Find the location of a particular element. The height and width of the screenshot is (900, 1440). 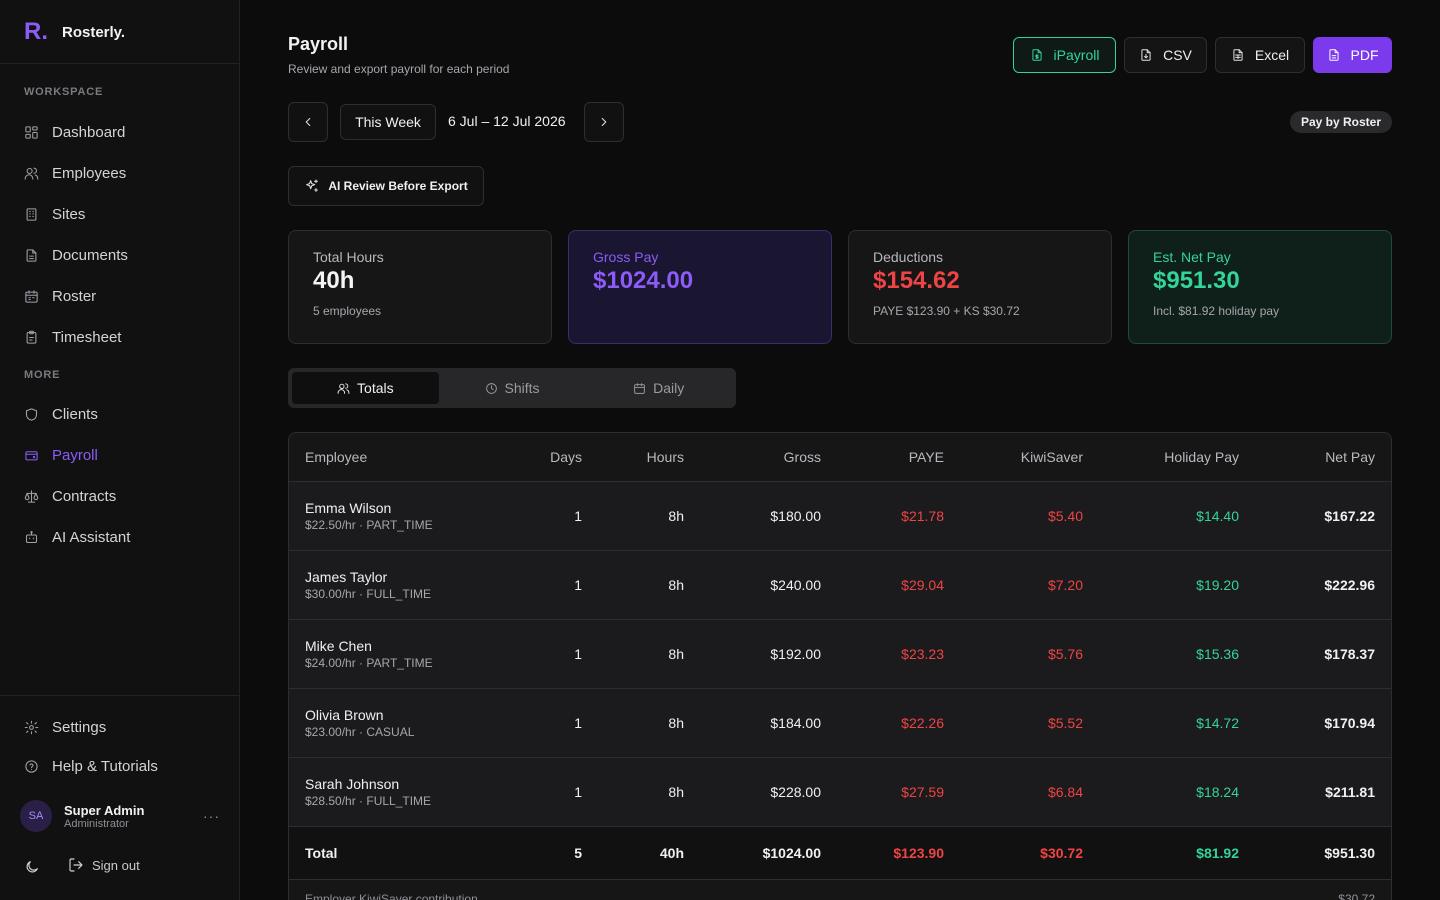

sign-out-button: Sign out is located at coordinates (104, 865).